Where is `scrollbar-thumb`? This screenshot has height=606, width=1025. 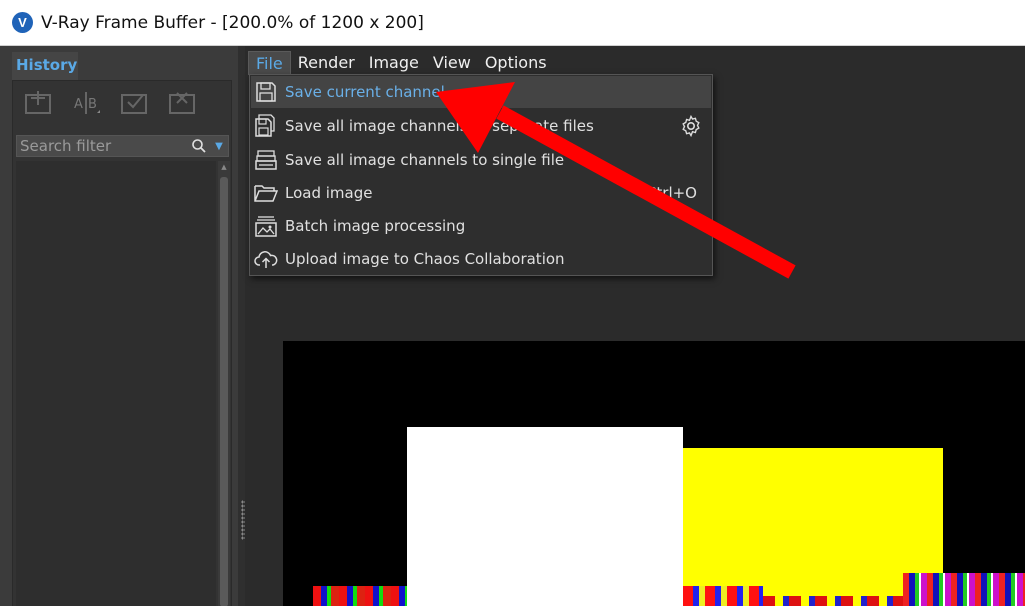
scrollbar-thumb is located at coordinates (224, 391).